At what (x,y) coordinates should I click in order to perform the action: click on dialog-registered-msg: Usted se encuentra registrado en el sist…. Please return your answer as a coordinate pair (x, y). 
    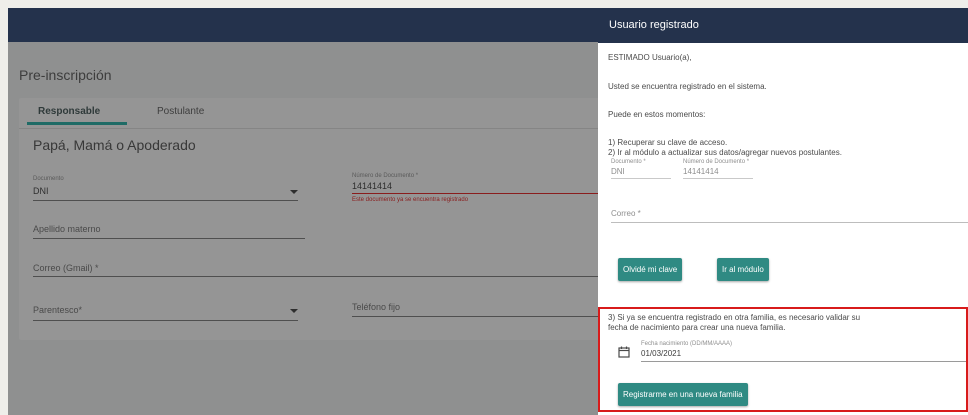
    Looking at the image, I should click on (687, 86).